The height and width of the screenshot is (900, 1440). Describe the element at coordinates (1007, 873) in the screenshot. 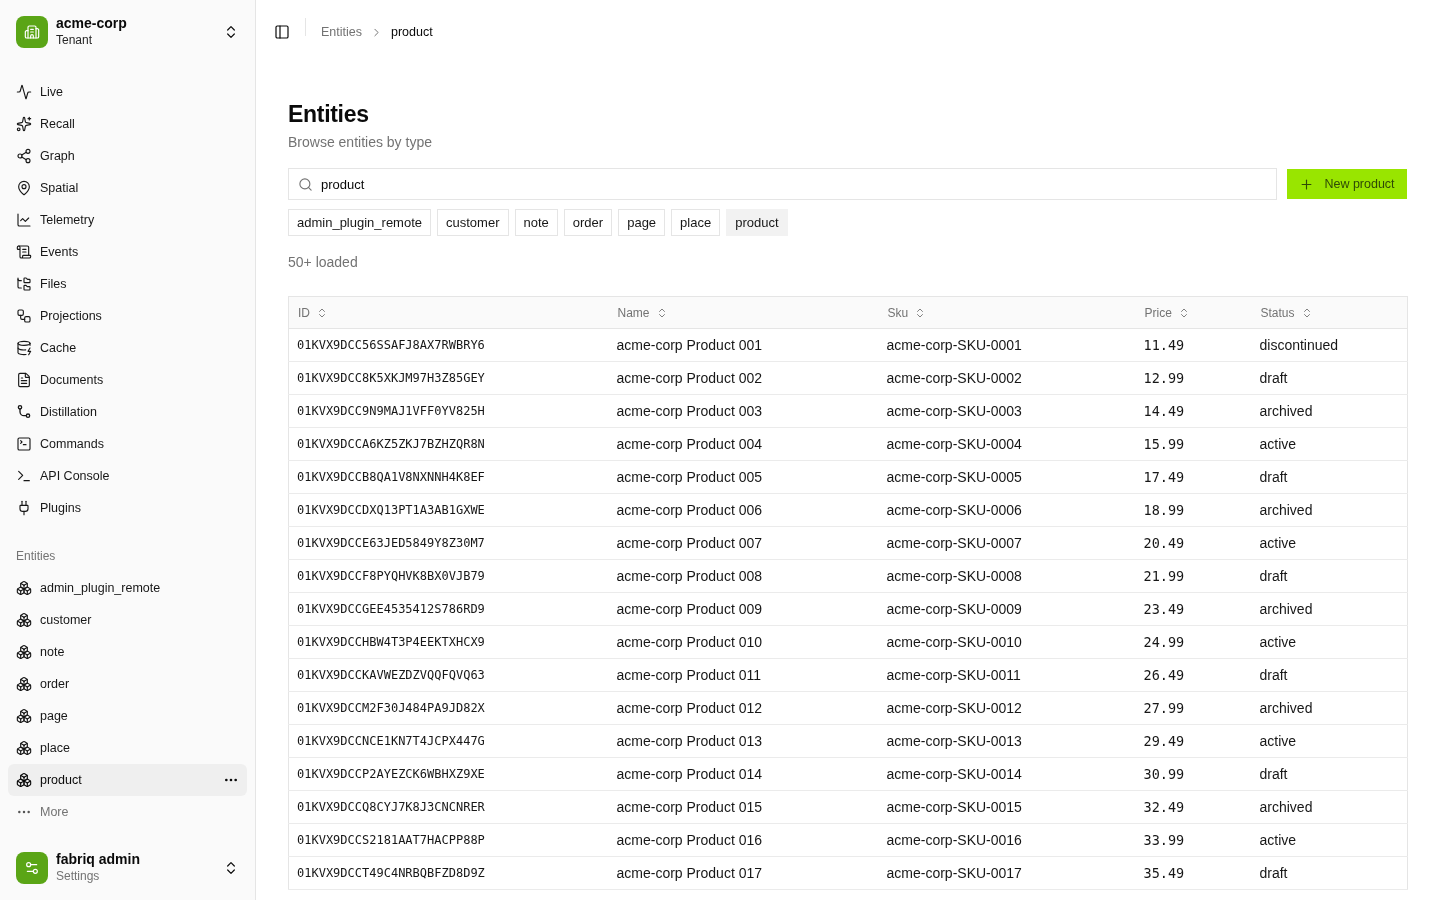

I see `table-cell: acme-corp-SKU-0017` at that location.